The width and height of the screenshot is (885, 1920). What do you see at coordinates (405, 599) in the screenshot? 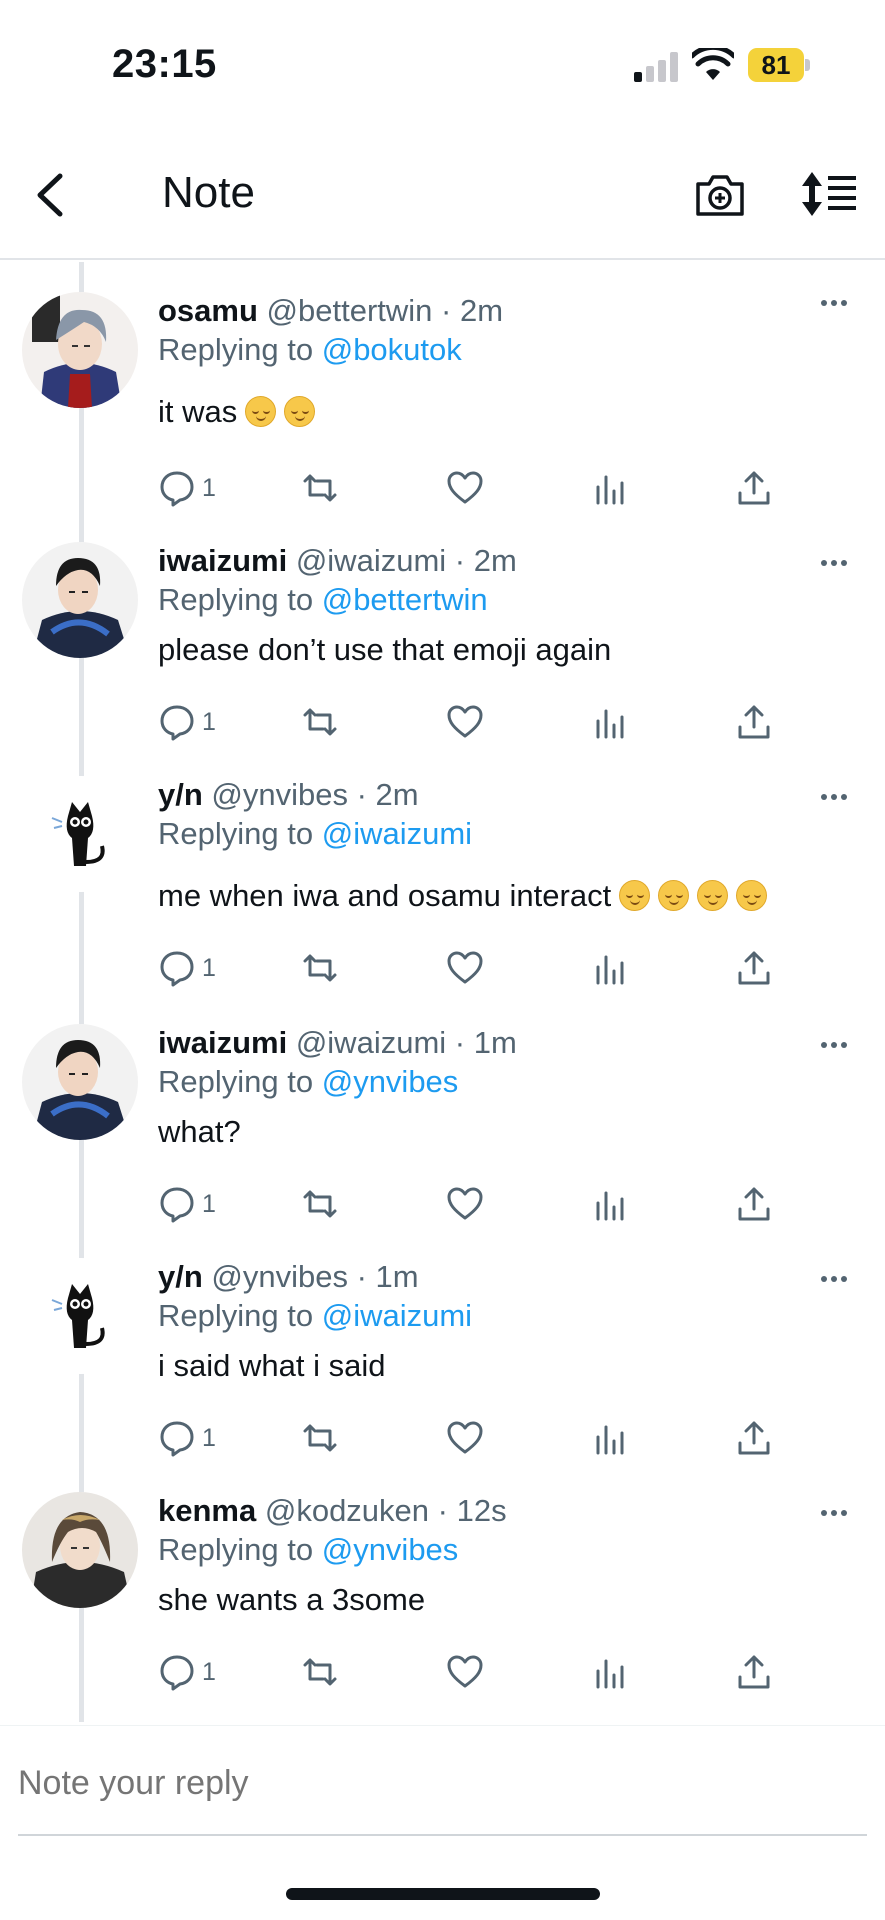
I see `mention-link: @bettertwin` at bounding box center [405, 599].